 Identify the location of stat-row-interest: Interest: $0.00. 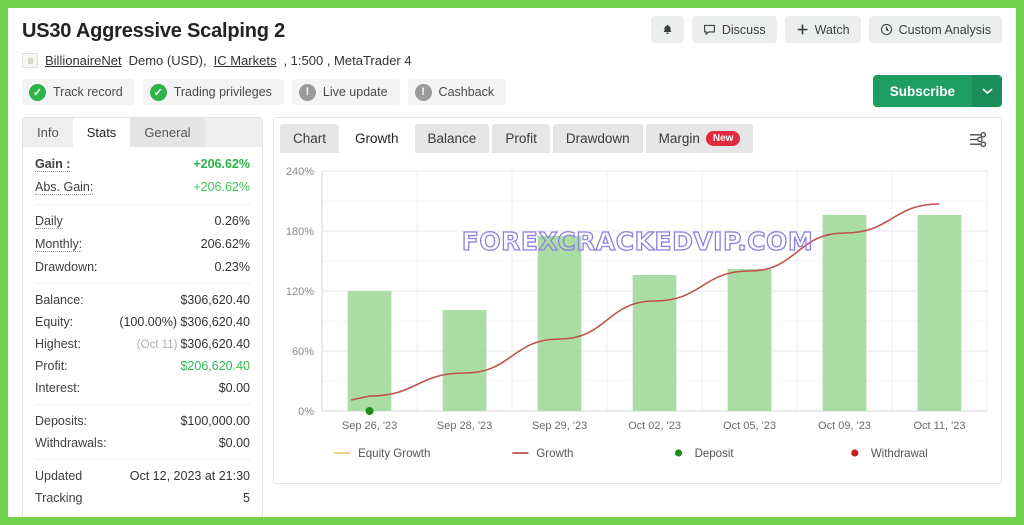
(142, 388).